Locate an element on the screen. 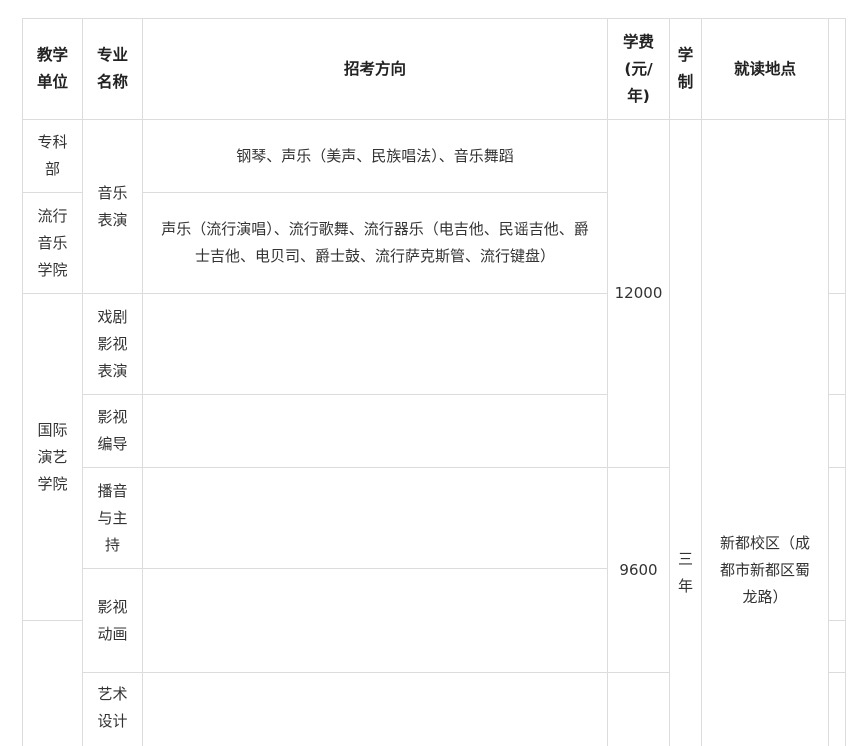 The height and width of the screenshot is (746, 864). major-cell: 艺术设计 is located at coordinates (112, 709).